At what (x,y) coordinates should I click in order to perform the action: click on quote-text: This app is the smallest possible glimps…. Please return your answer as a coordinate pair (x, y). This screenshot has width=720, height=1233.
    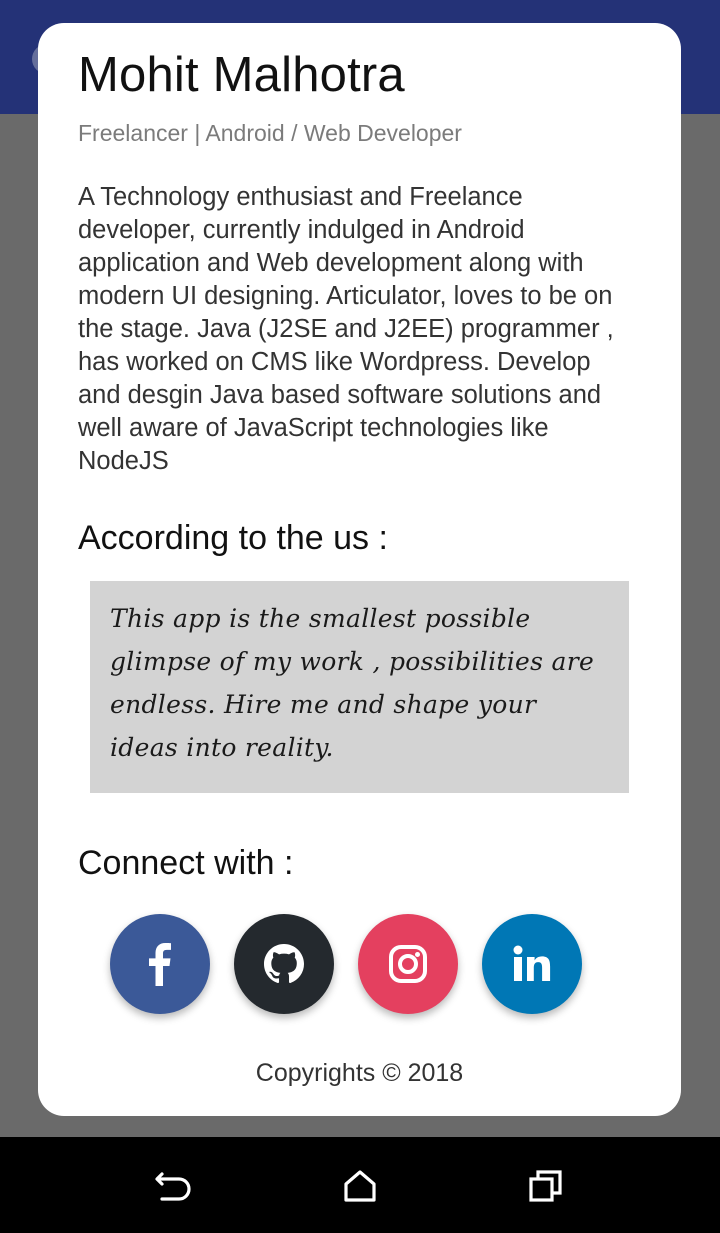
    Looking at the image, I should click on (352, 683).